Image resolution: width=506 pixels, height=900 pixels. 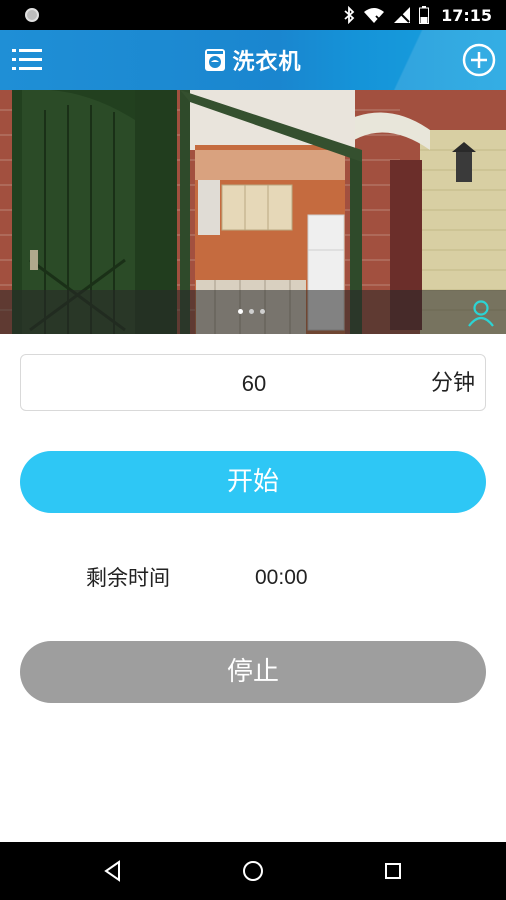 I want to click on duration-field: 60 分钟, so click(x=253, y=382).